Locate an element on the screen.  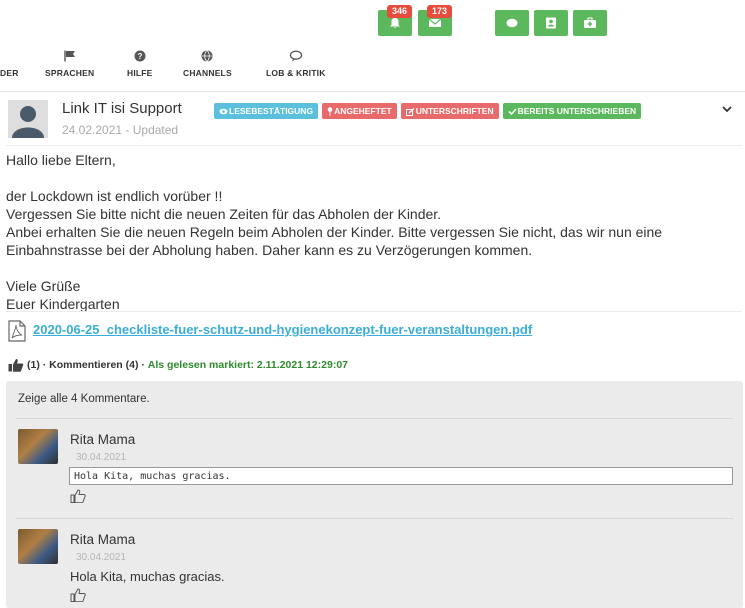
chat-button is located at coordinates (512, 23).